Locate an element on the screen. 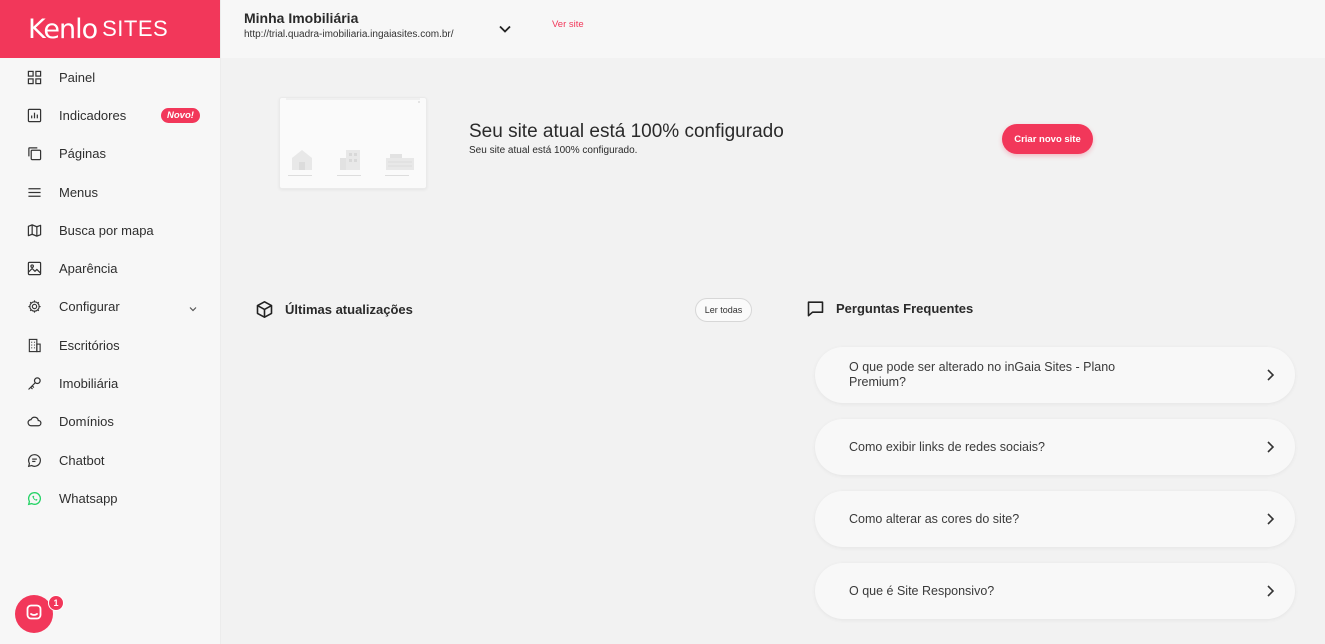 The width and height of the screenshot is (1325, 644). sidebar-item-chatbot: Chatbot is located at coordinates (110, 460).